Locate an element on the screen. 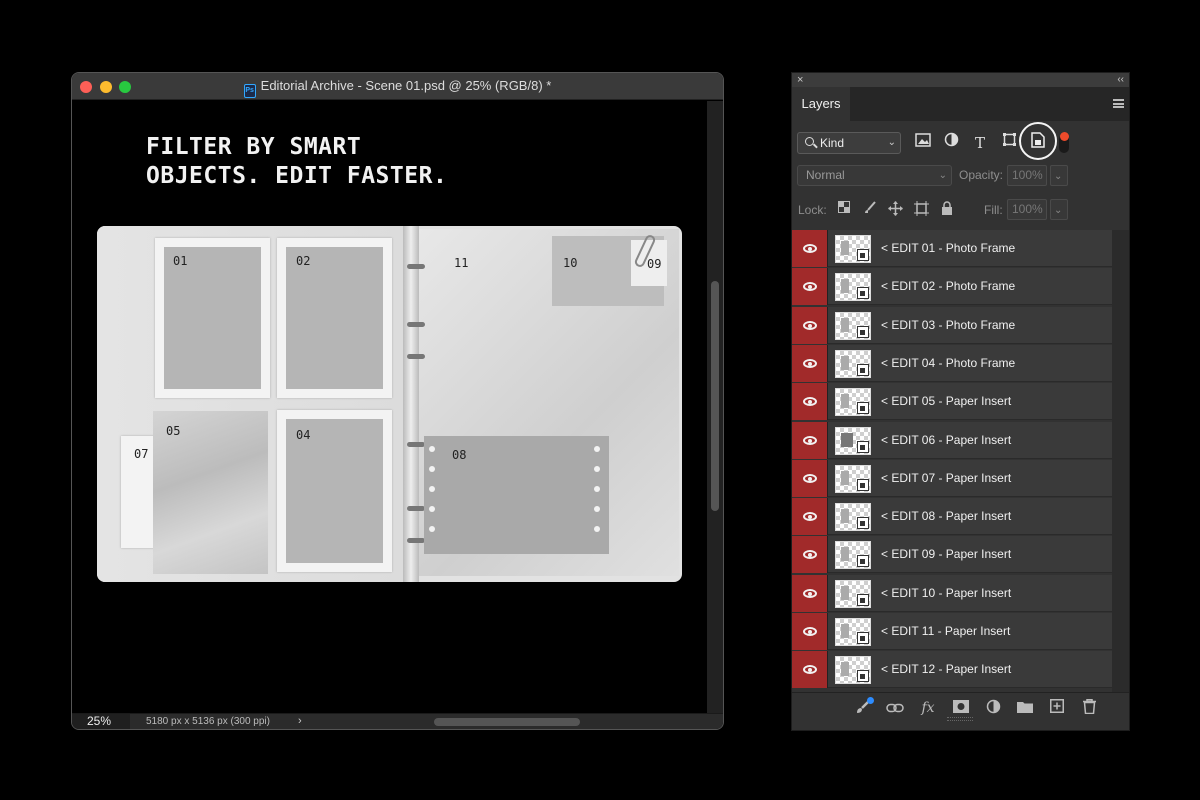  mask-icon is located at coordinates (961, 708).